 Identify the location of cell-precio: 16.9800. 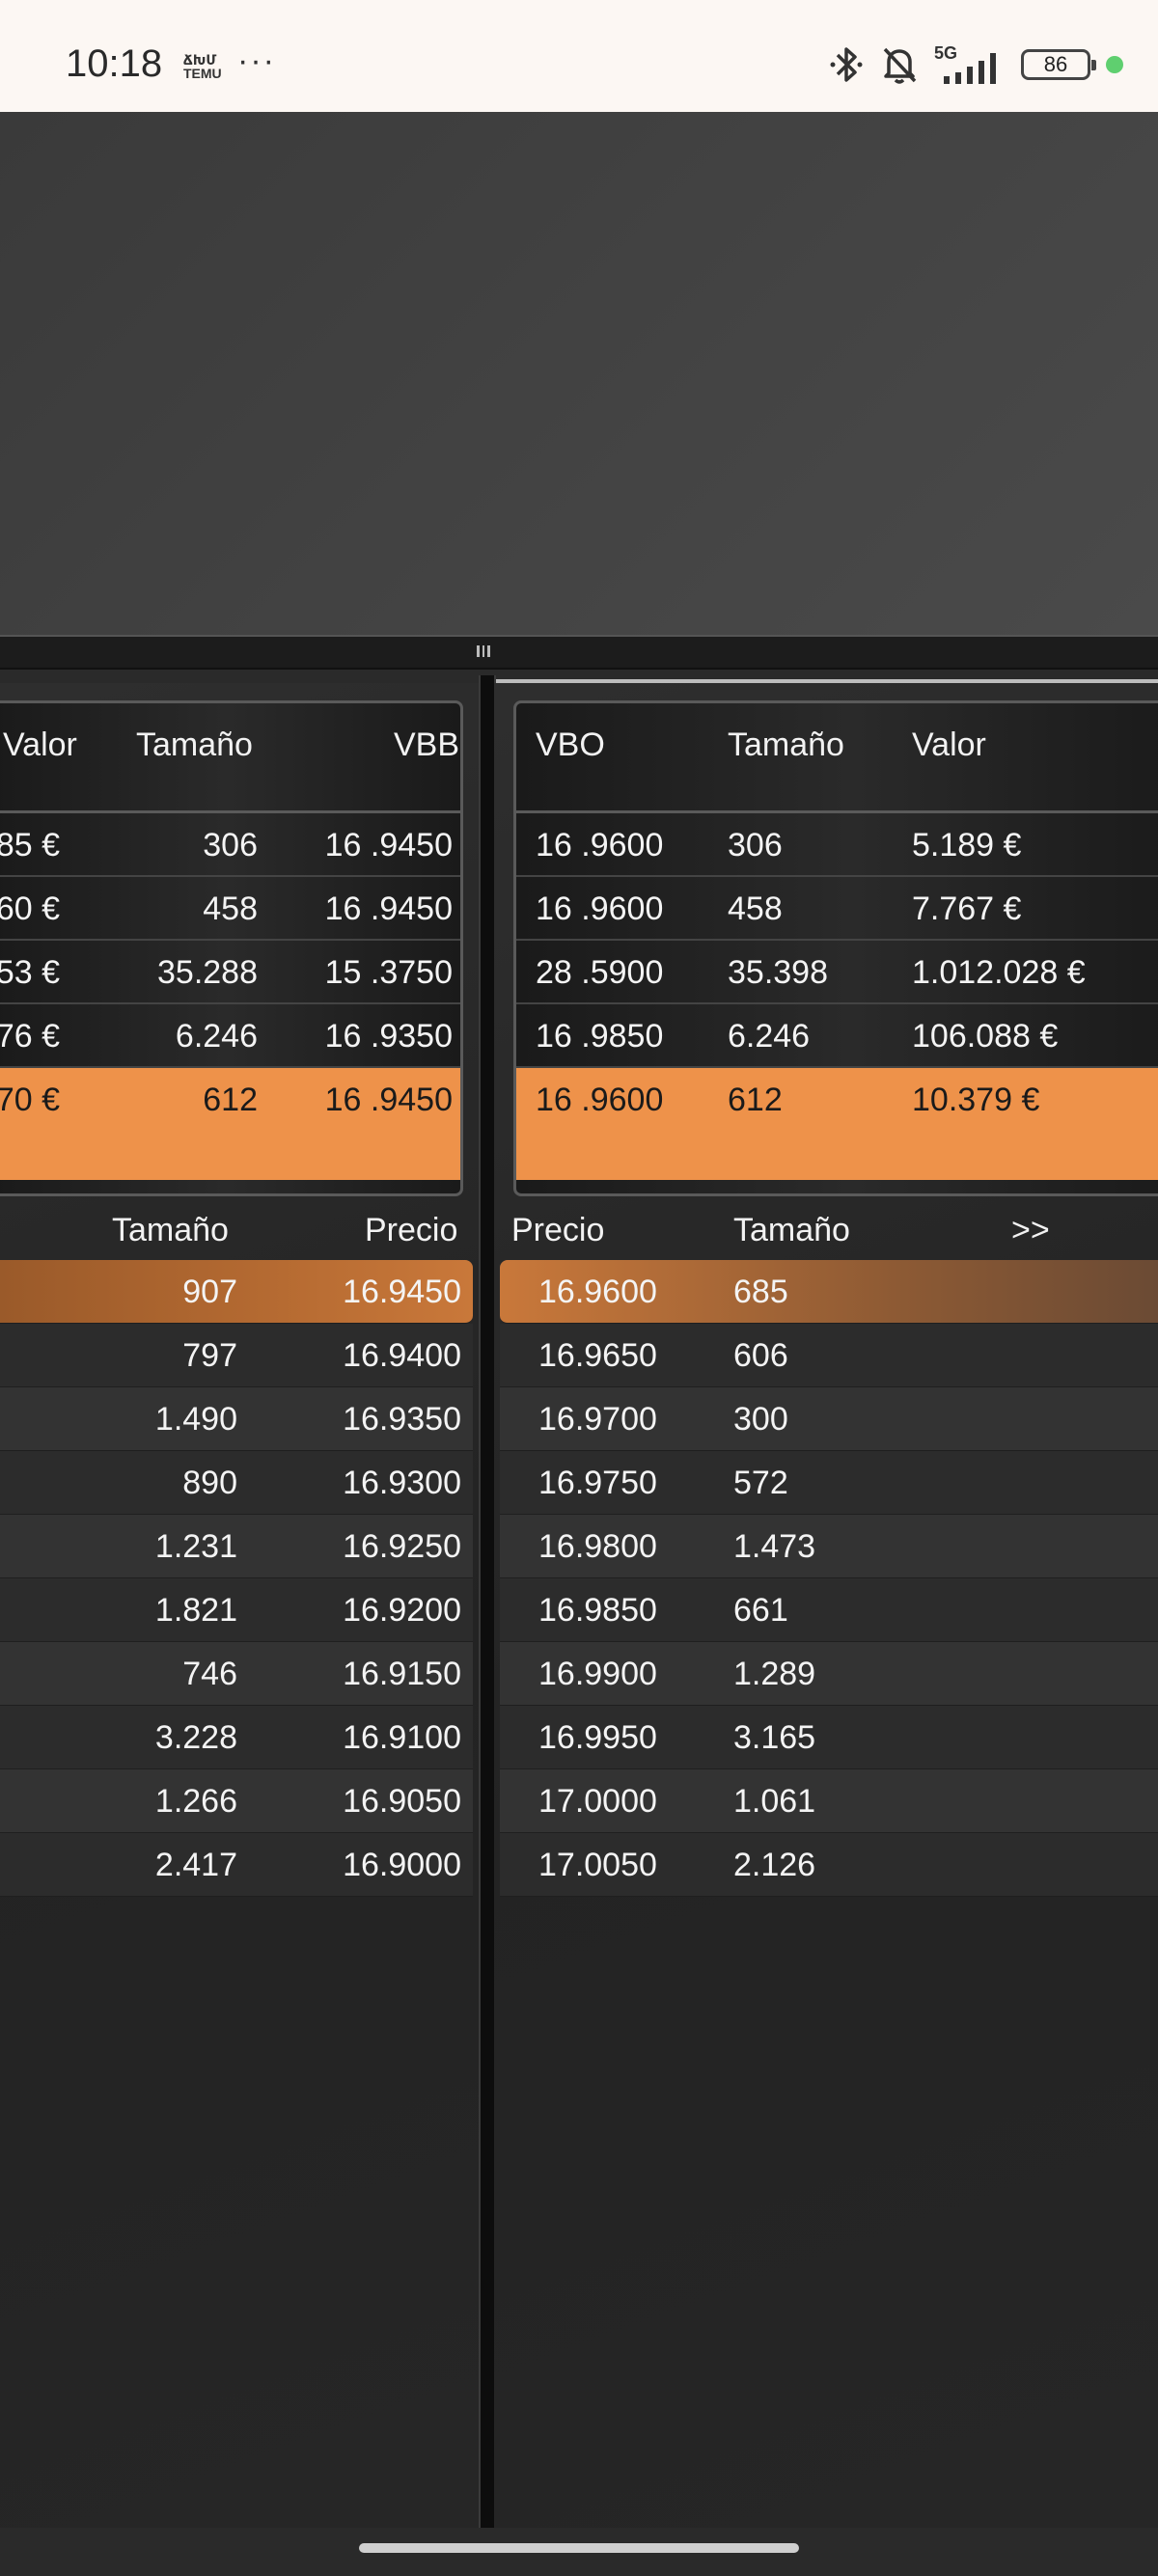
(597, 1546).